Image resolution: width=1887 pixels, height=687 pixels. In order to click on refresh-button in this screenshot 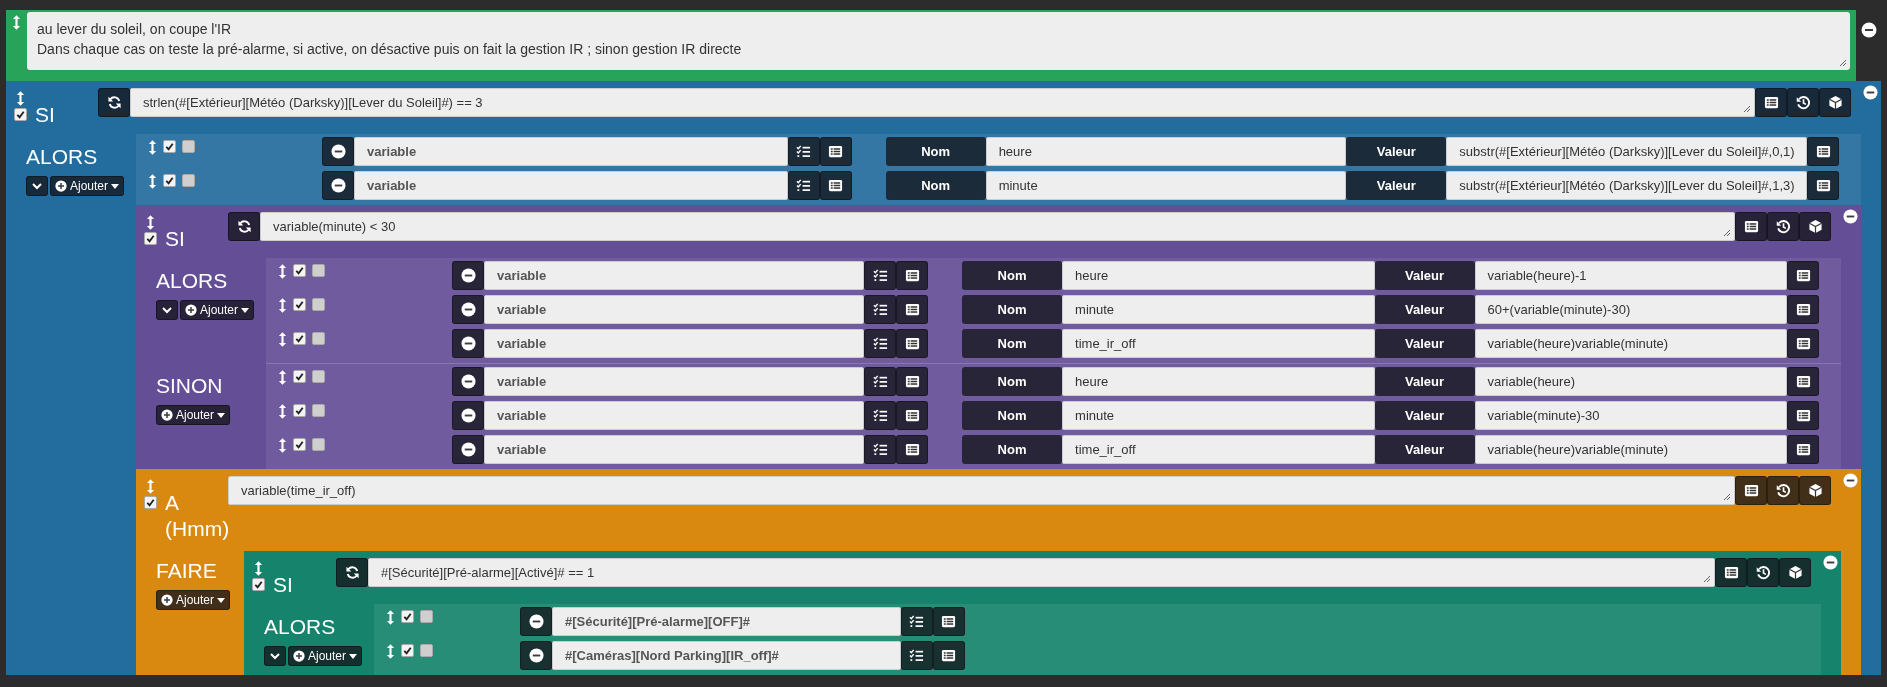, I will do `click(244, 226)`.